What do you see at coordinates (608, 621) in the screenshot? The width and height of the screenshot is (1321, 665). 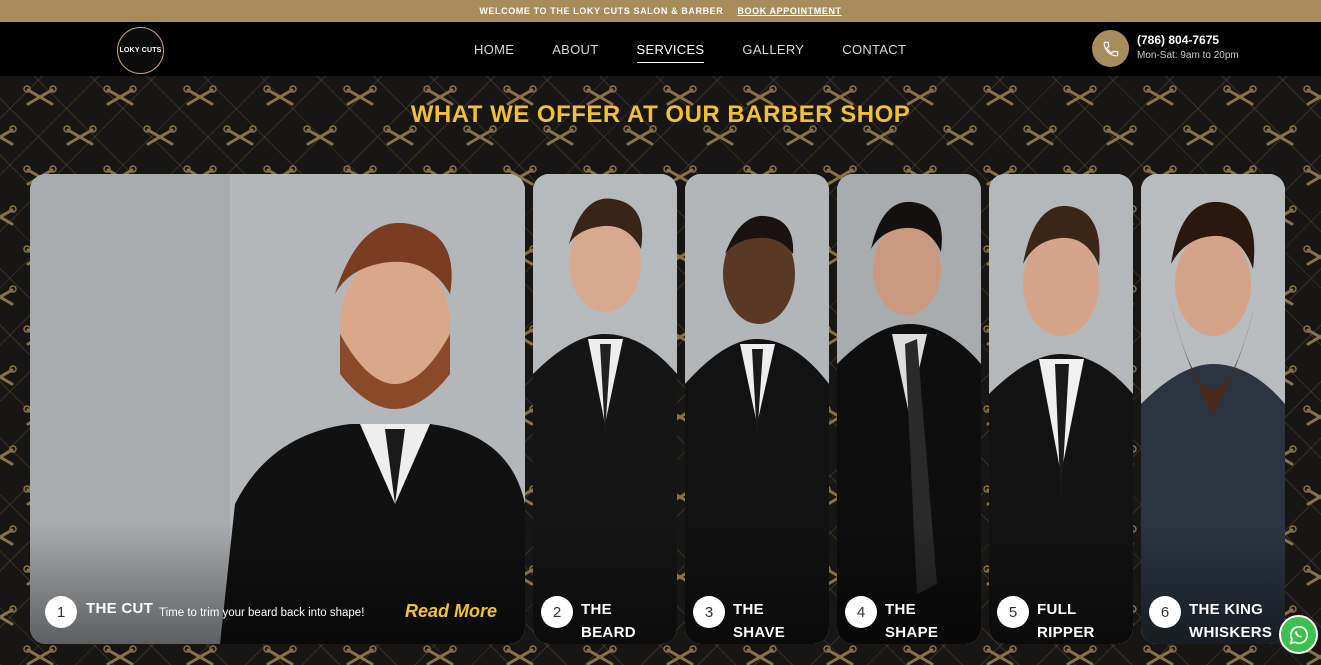 I see `service-title: THE BEARD` at bounding box center [608, 621].